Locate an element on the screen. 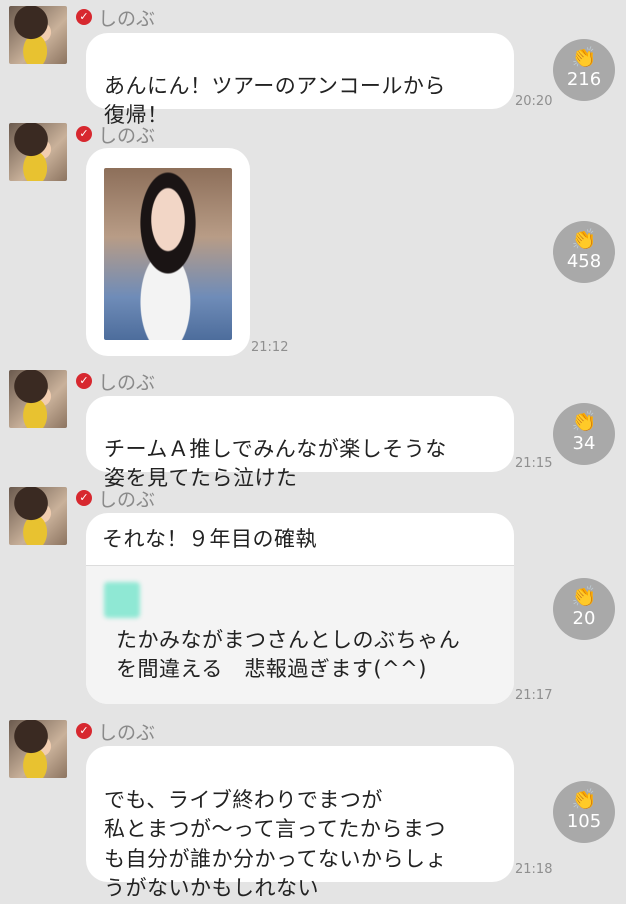 The height and width of the screenshot is (904, 626). shared-photo is located at coordinates (168, 254).